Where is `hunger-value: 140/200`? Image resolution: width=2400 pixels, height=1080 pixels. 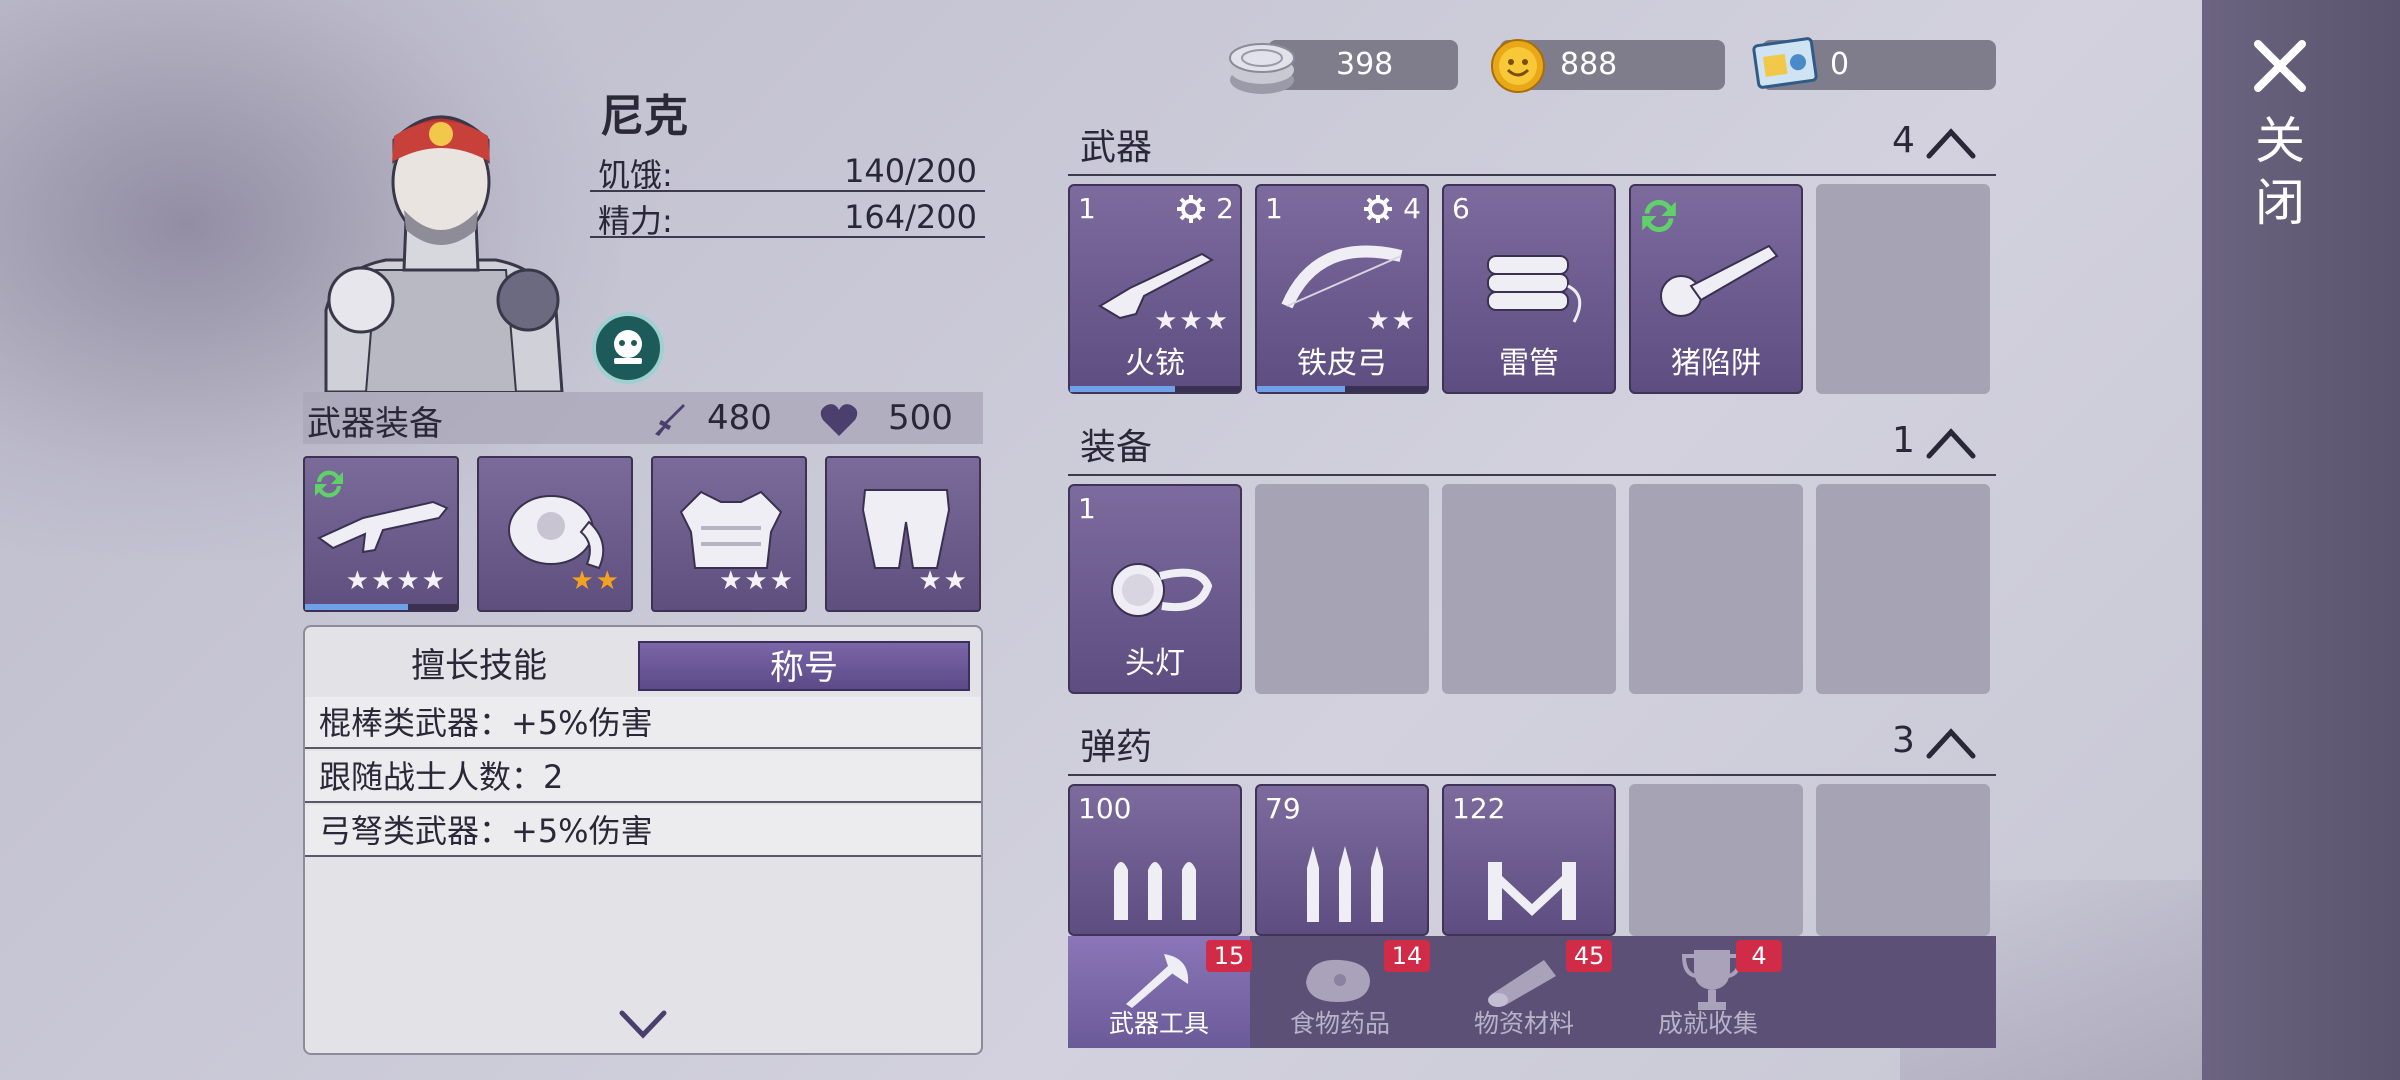
hunger-value: 140/200 is located at coordinates (910, 171).